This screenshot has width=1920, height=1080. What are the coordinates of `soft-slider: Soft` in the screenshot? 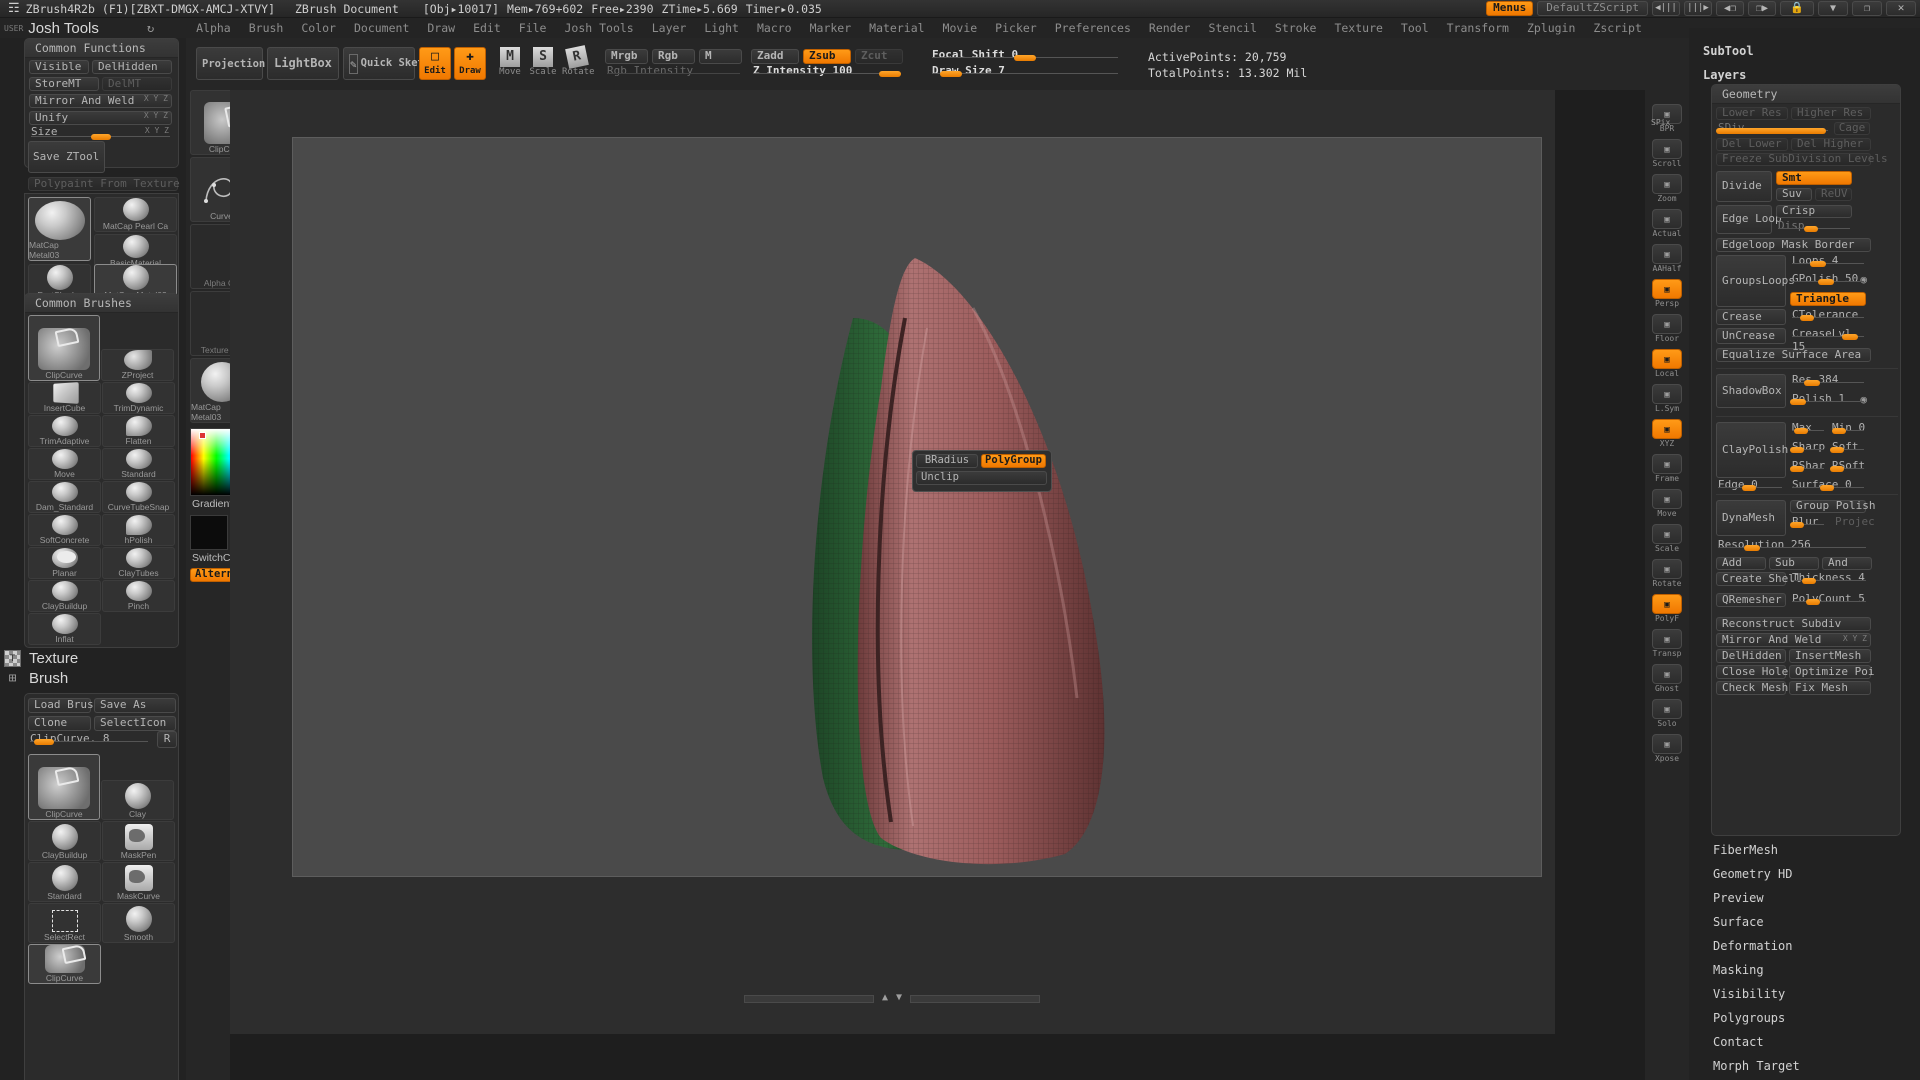 It's located at (1848, 446).